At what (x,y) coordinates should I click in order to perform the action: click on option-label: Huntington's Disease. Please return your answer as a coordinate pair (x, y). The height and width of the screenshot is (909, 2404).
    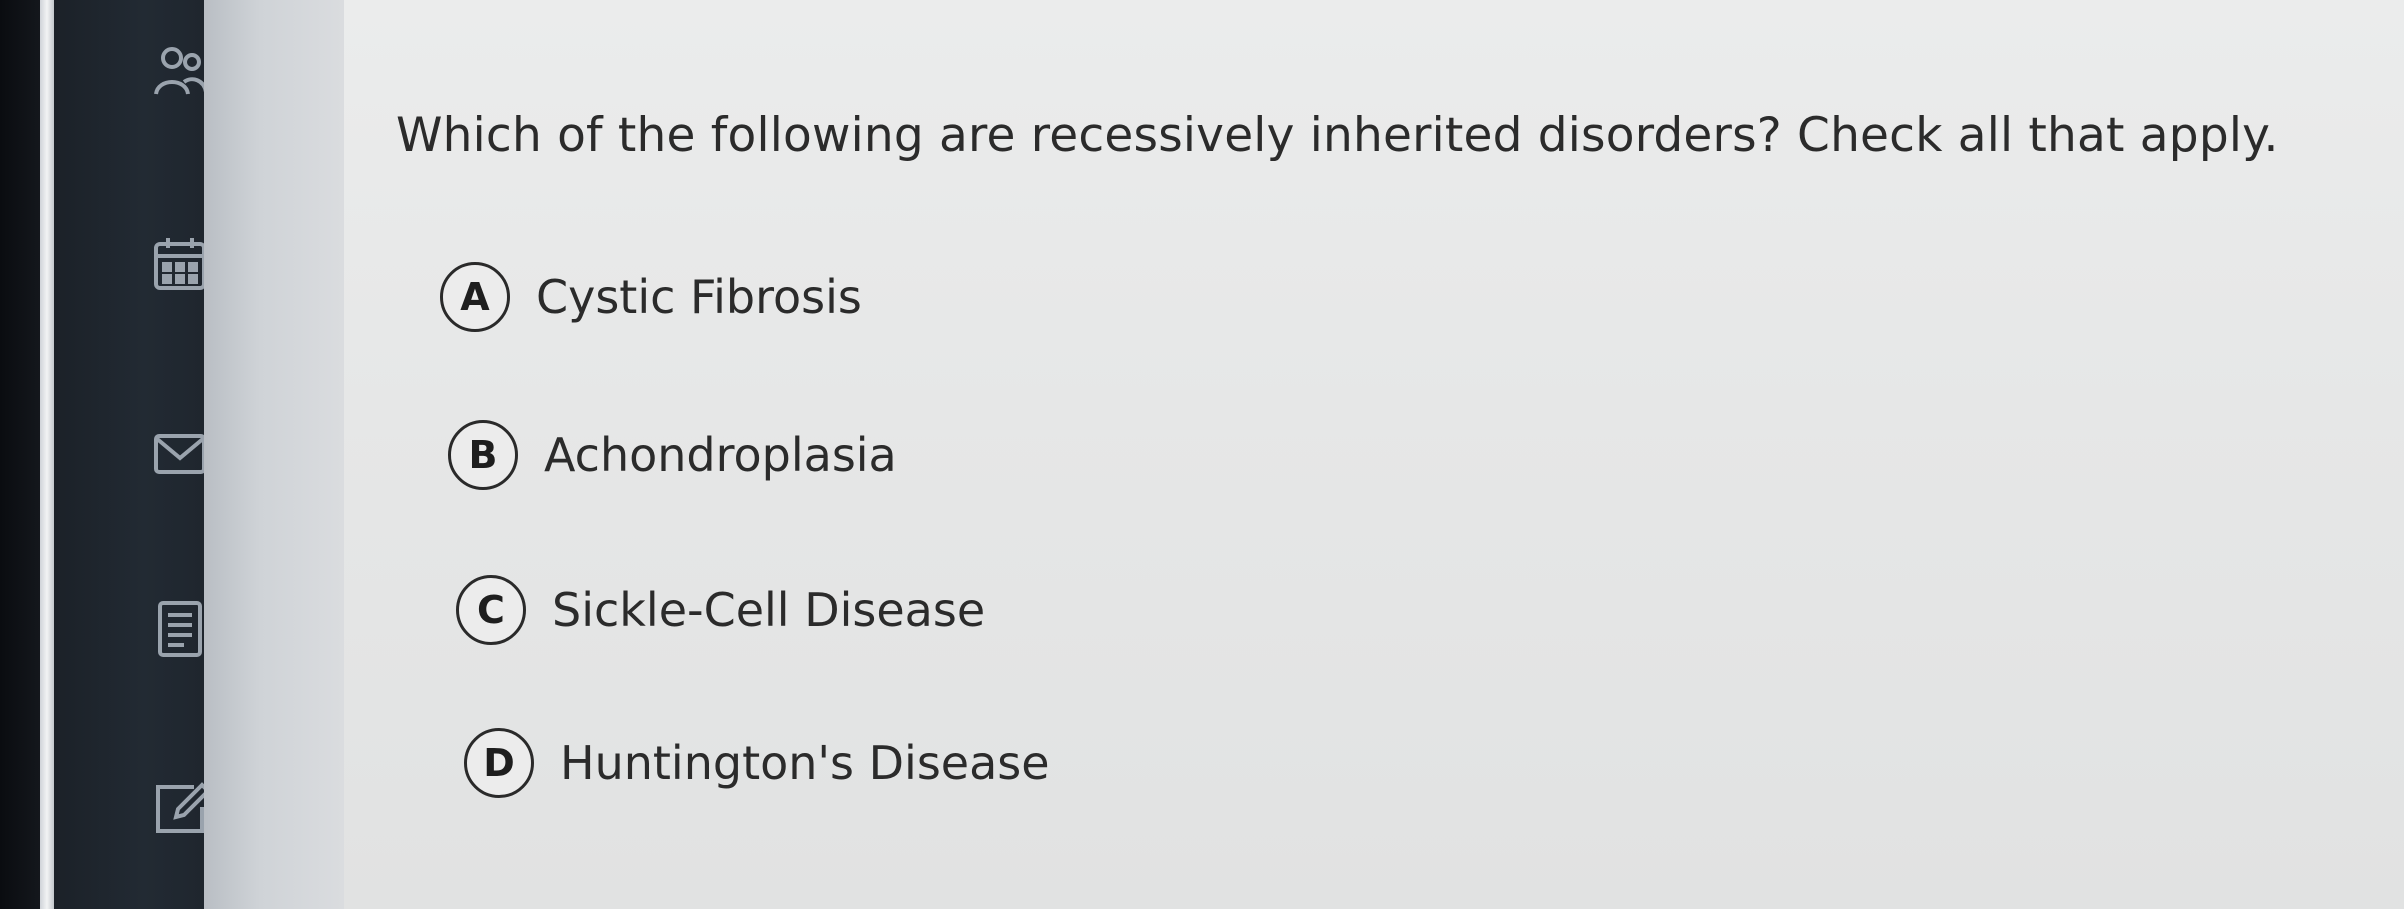
    Looking at the image, I should click on (805, 763).